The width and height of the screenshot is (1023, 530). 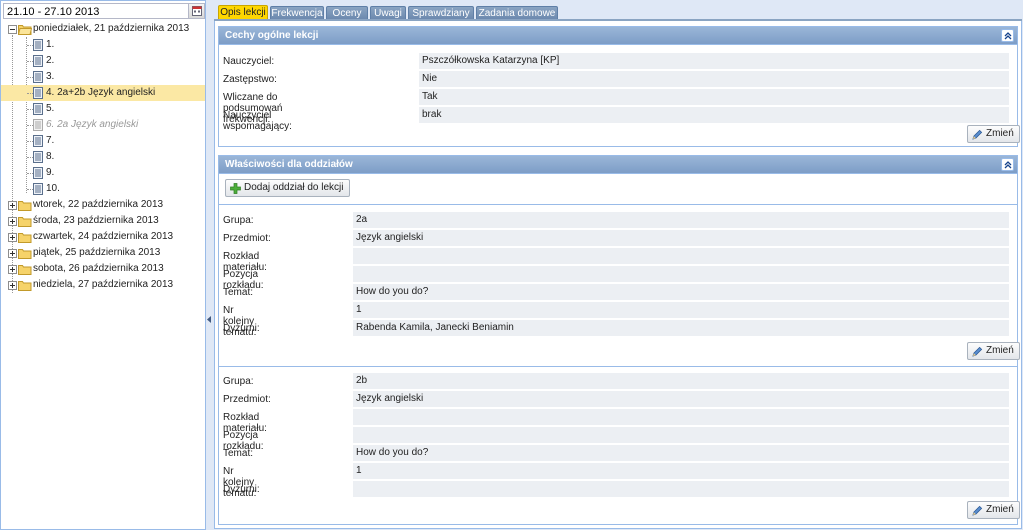 I want to click on tree-lesson-10: 10., so click(x=103, y=189).